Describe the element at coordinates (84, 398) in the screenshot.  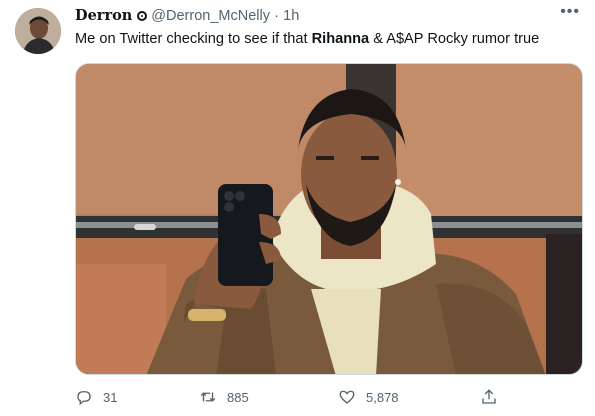
I see `reply-icon` at that location.